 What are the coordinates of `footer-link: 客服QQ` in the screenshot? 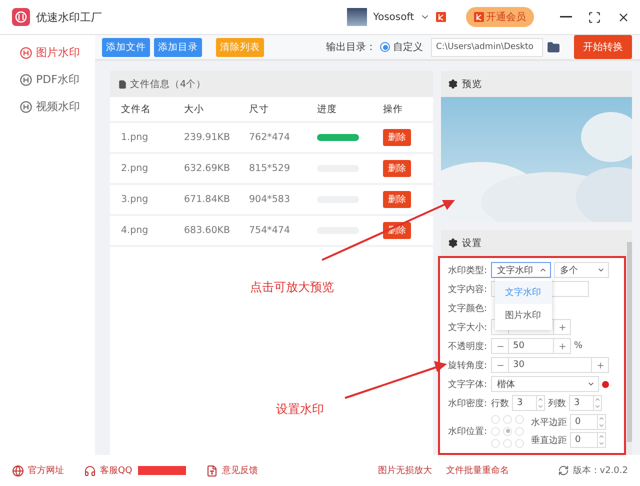 It's located at (135, 470).